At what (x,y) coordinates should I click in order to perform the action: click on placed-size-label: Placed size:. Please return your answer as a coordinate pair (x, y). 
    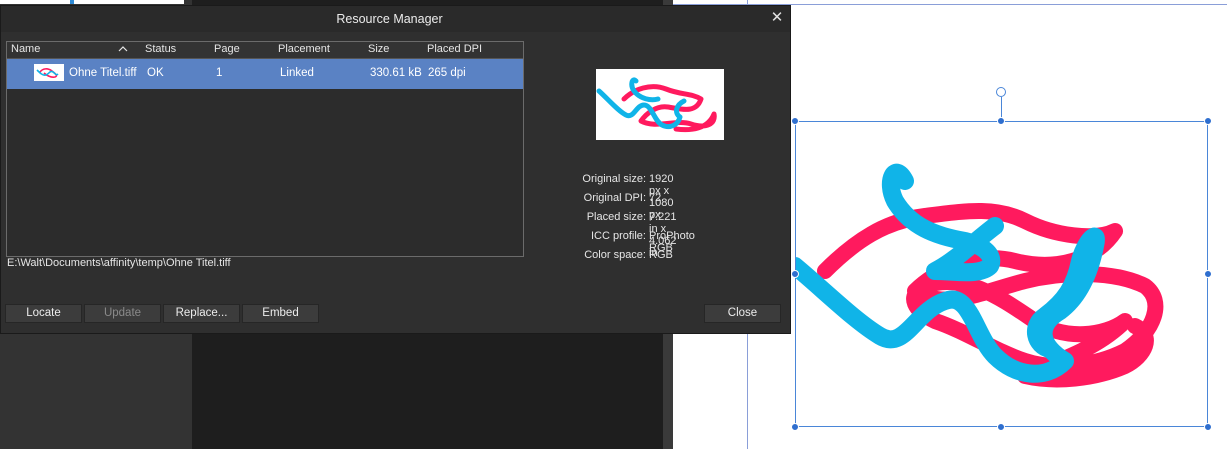
    Looking at the image, I should click on (616, 217).